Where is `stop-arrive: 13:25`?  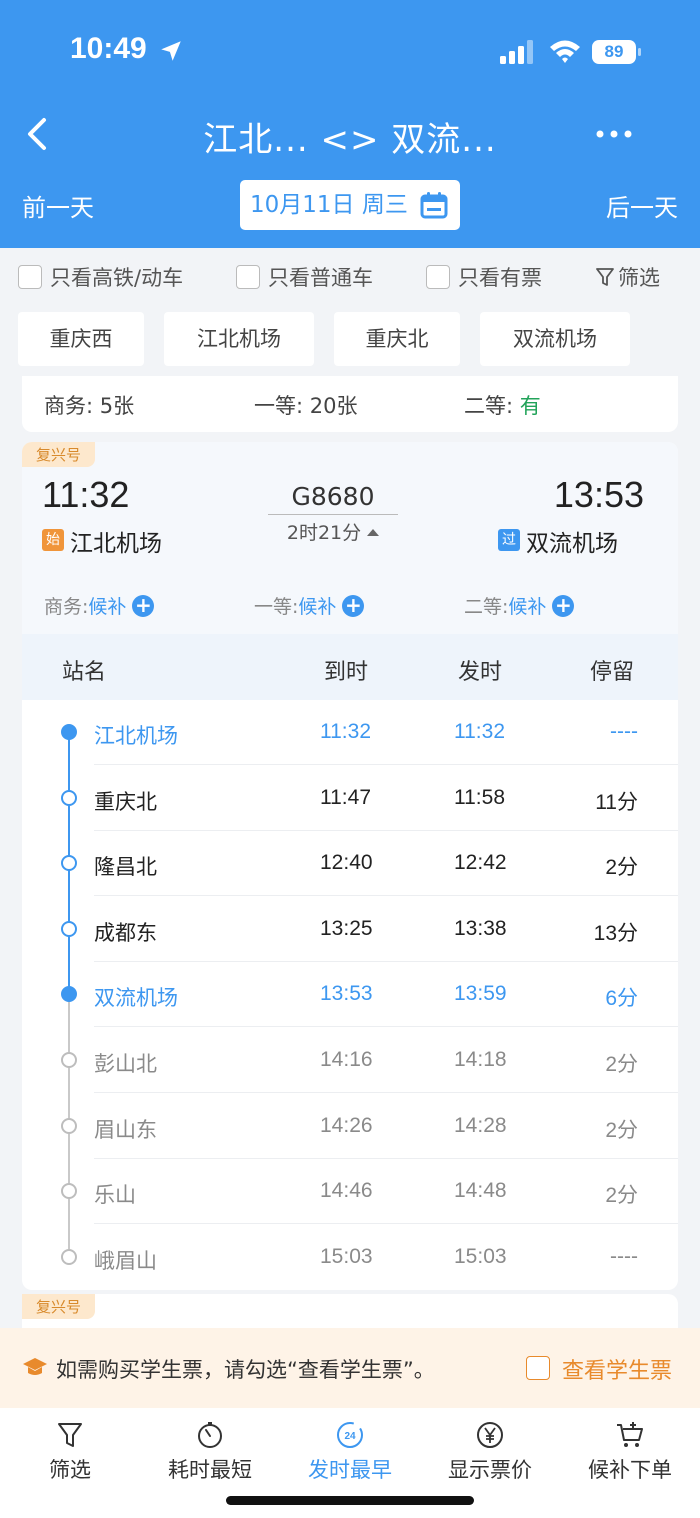
stop-arrive: 13:25 is located at coordinates (346, 928).